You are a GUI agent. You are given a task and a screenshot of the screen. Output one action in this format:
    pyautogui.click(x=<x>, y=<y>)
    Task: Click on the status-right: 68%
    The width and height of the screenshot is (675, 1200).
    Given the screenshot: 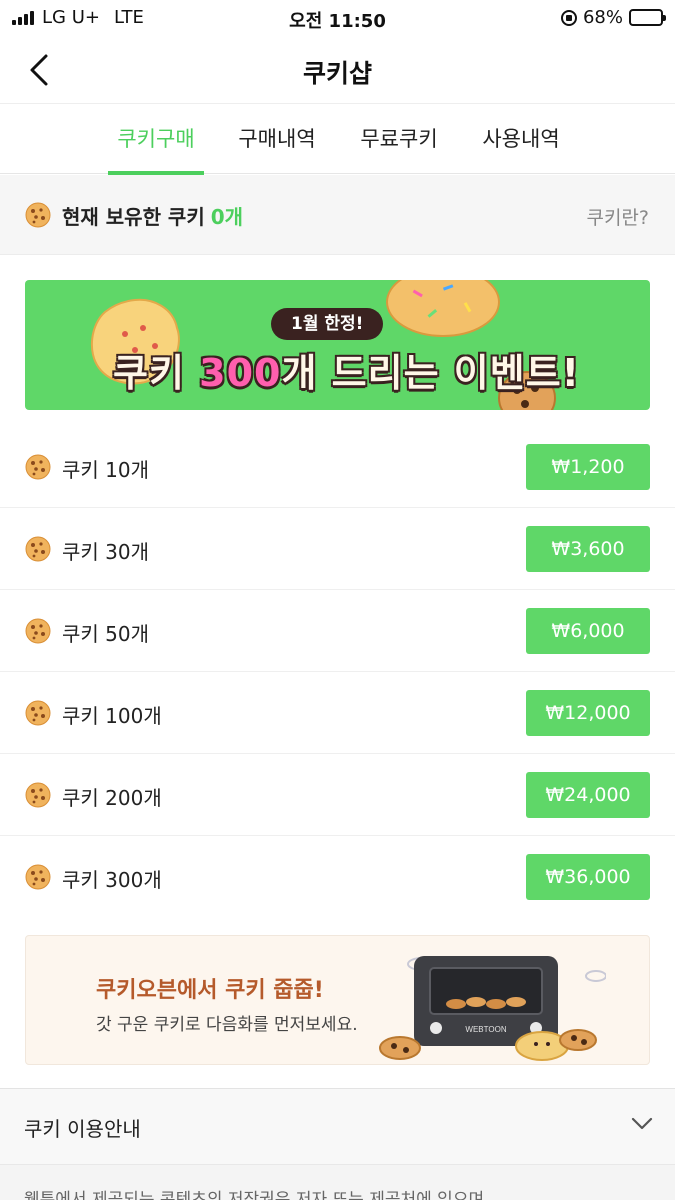 What is the action you would take?
    pyautogui.click(x=613, y=17)
    